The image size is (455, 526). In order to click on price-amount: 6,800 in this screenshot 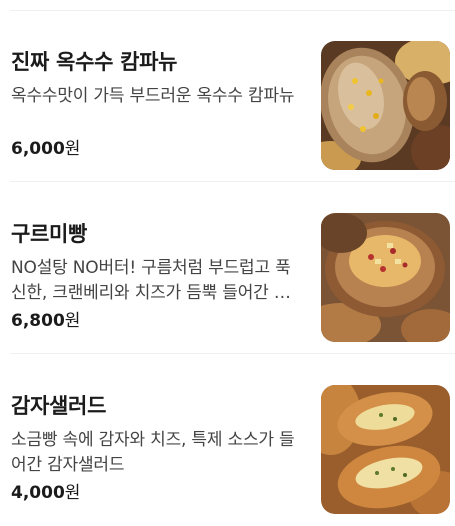, I will do `click(38, 321)`.